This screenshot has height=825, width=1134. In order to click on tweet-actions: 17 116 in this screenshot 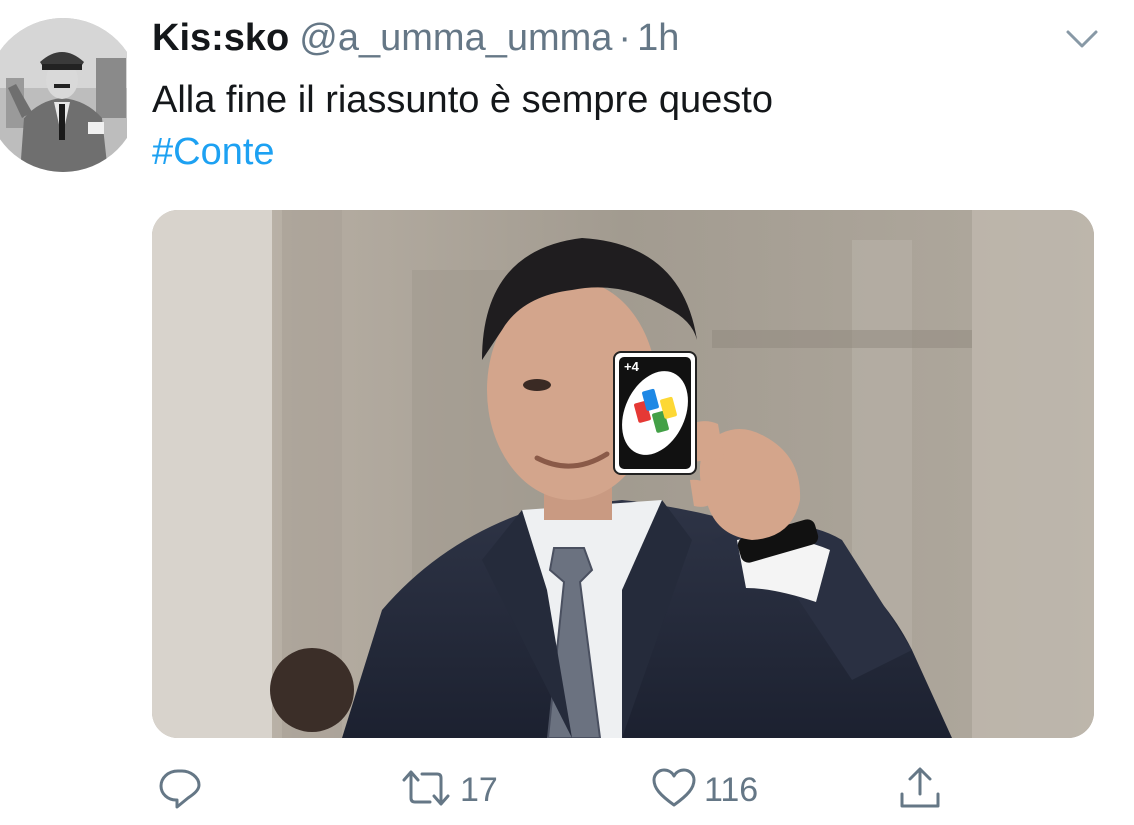, I will do `click(567, 790)`.